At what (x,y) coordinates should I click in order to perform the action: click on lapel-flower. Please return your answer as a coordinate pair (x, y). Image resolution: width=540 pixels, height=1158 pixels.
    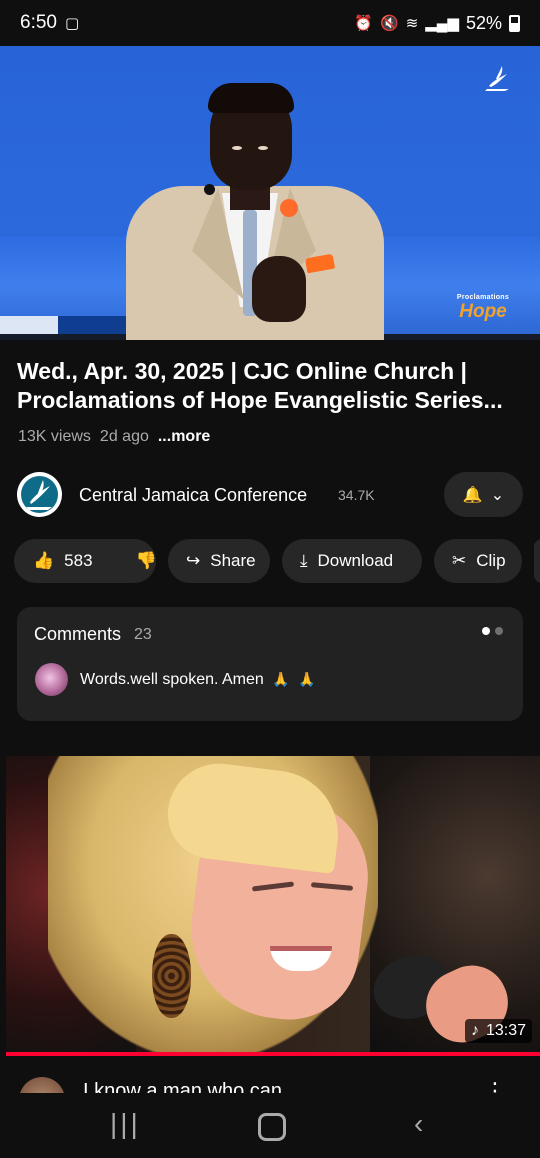
    Looking at the image, I should click on (289, 208).